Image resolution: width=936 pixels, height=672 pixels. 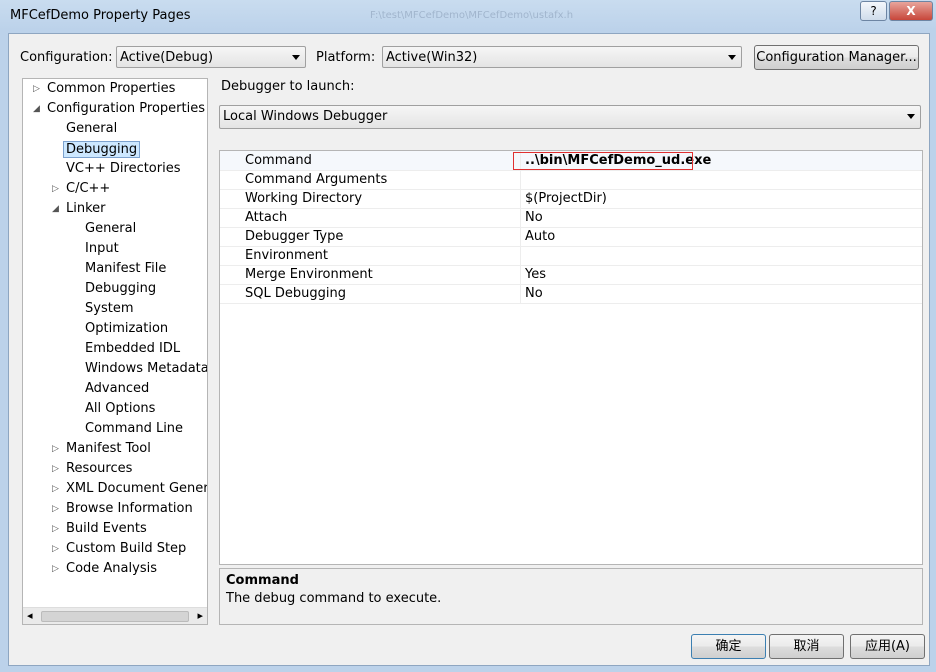 What do you see at coordinates (66, 57) in the screenshot?
I see `configuration-label: Configuration:` at bounding box center [66, 57].